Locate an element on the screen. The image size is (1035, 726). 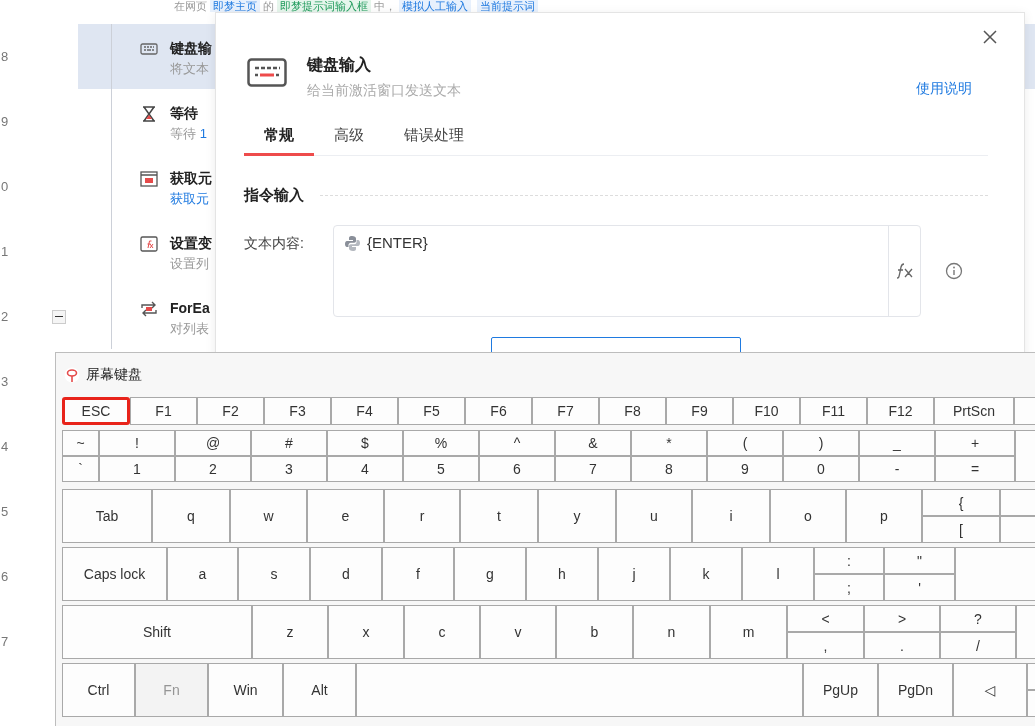
keyboard-key: PrtScn is located at coordinates (974, 411).